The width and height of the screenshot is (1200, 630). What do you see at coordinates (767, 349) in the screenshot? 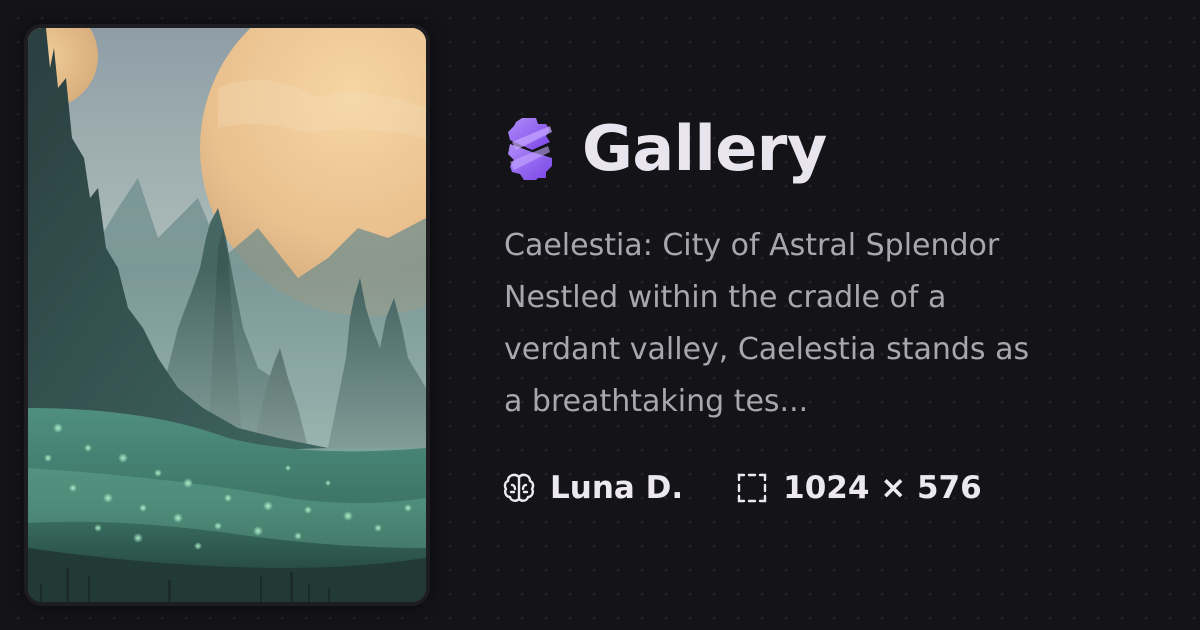
I see `description-line: verdant valley, Caelestia stands as` at bounding box center [767, 349].